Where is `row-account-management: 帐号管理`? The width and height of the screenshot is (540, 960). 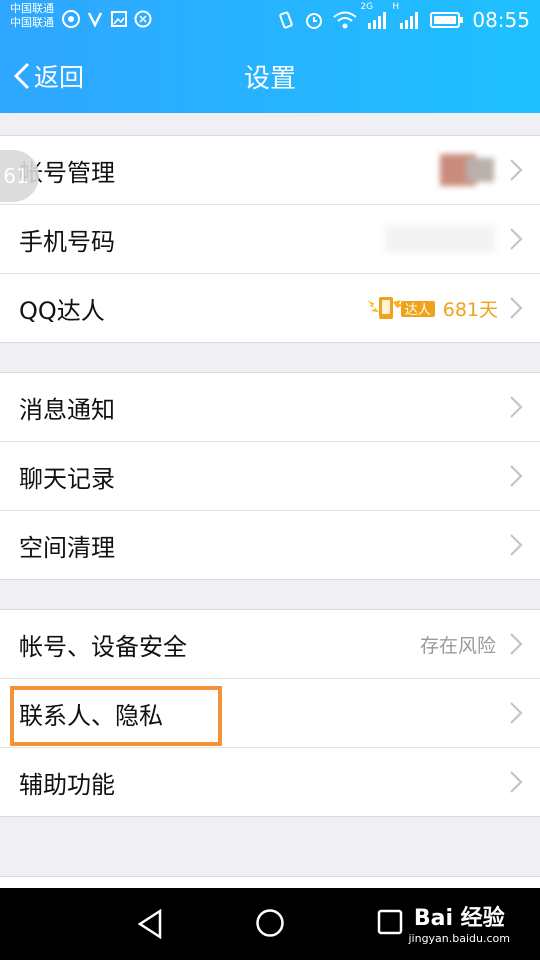 row-account-management: 帐号管理 is located at coordinates (270, 170).